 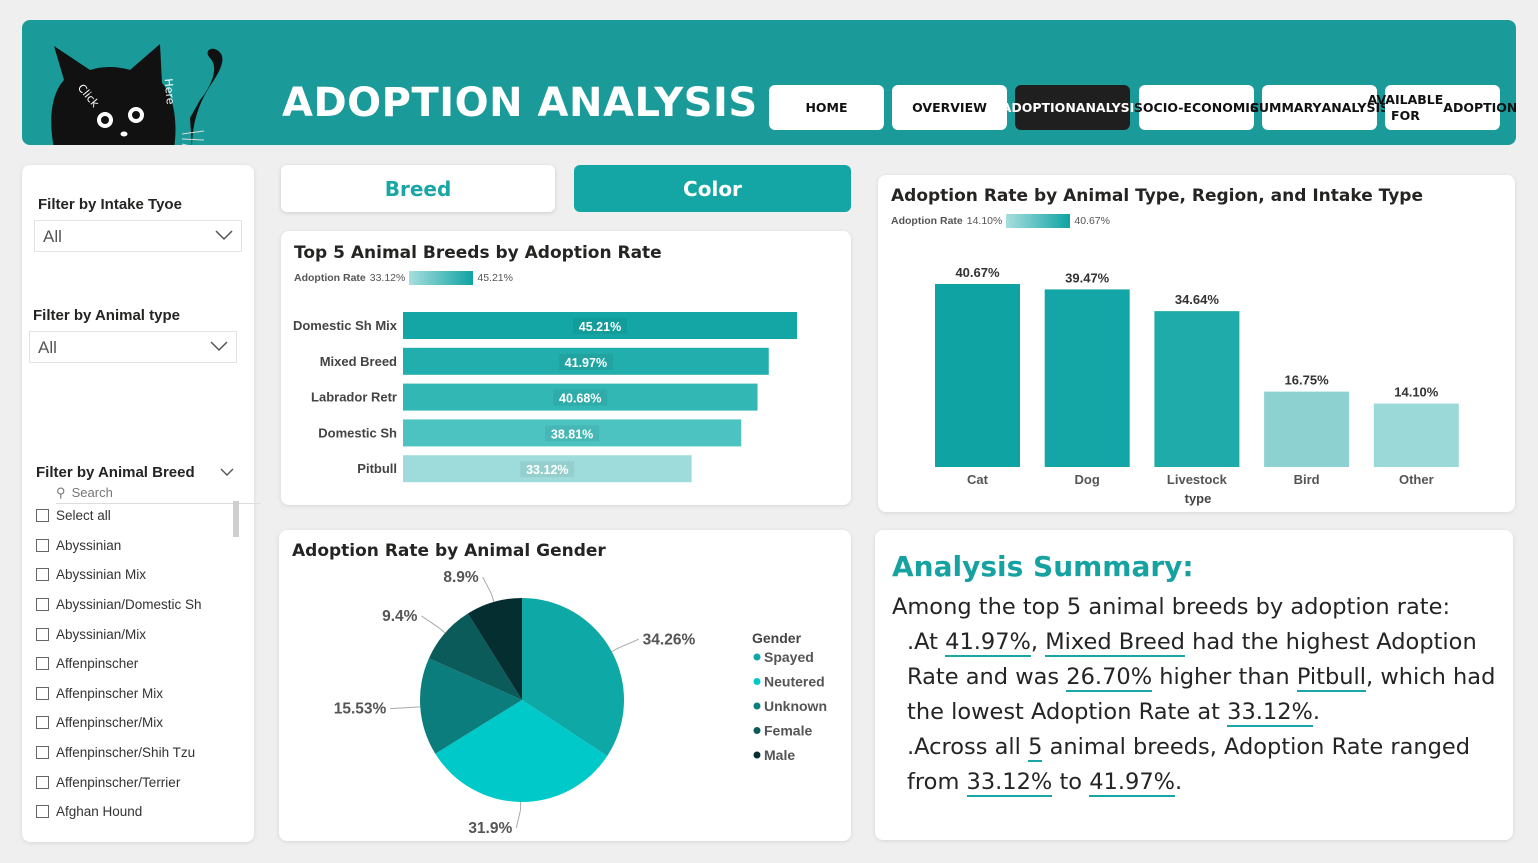 I want to click on cat-here-text: Here, so click(x=169, y=91).